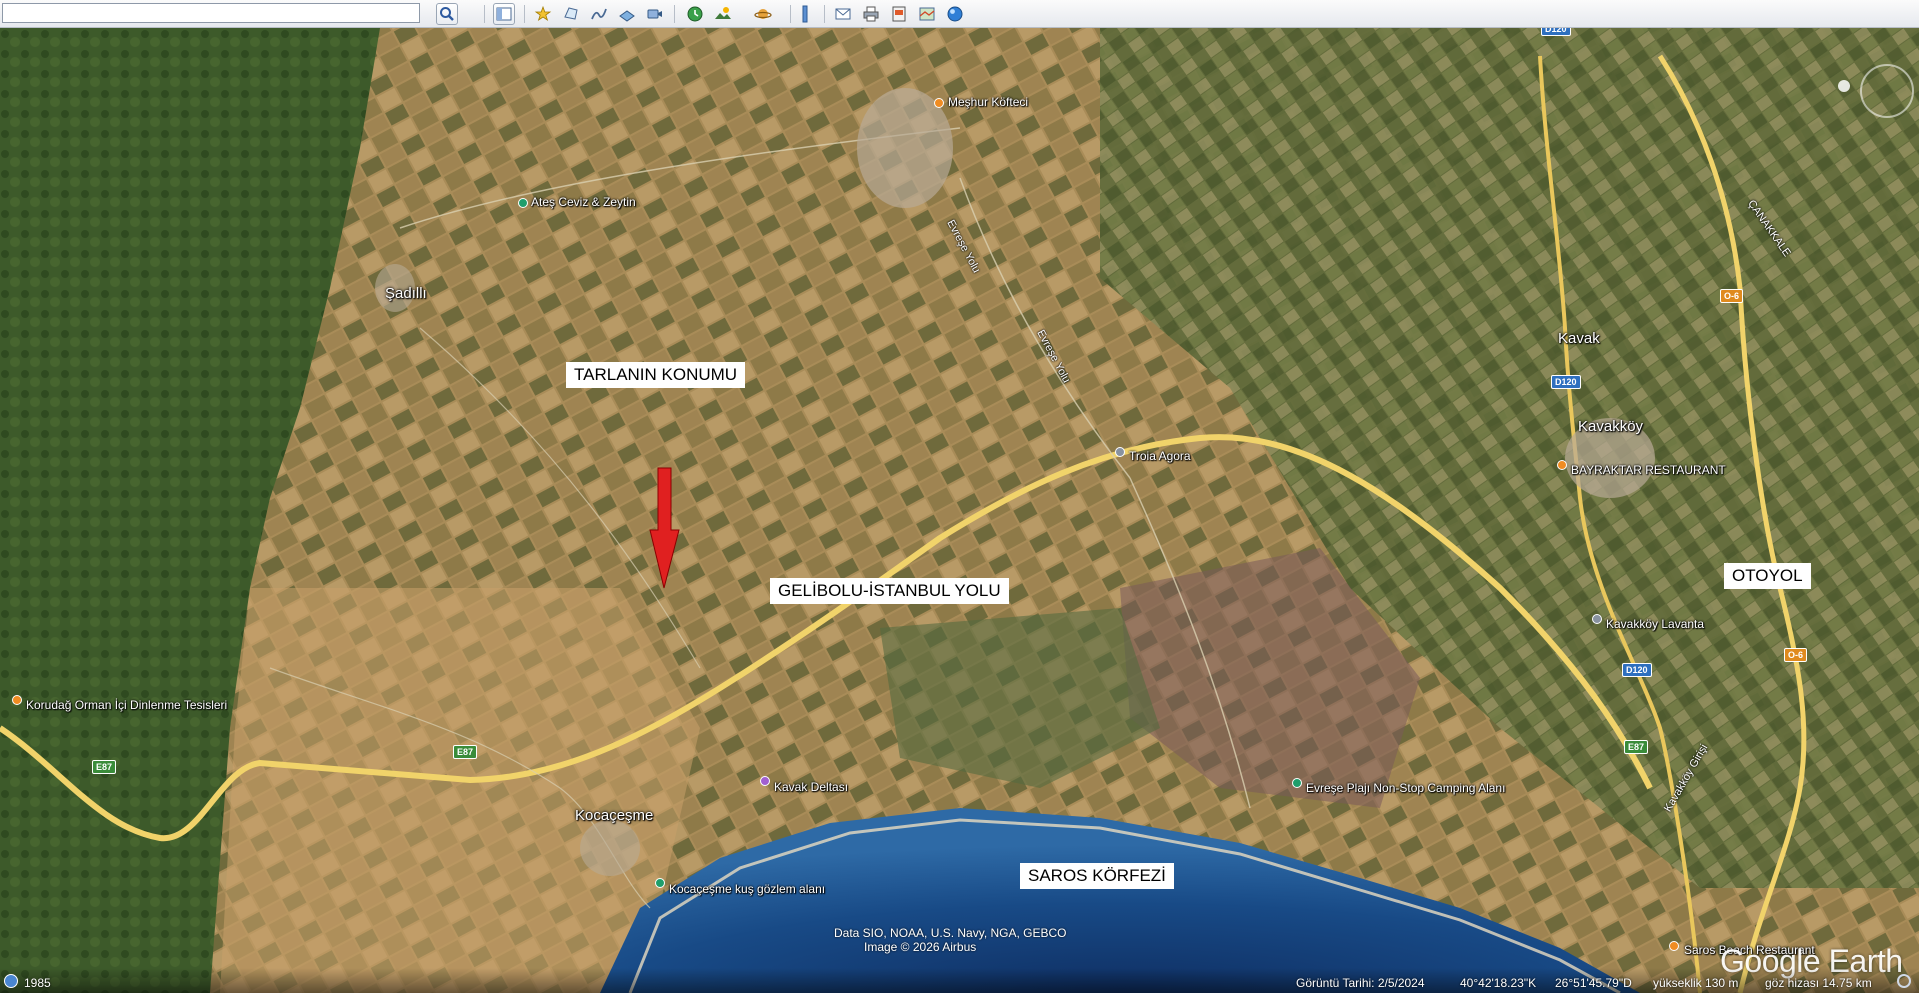 This screenshot has width=1919, height=993. I want to click on north-indicator-icon, so click(1844, 86).